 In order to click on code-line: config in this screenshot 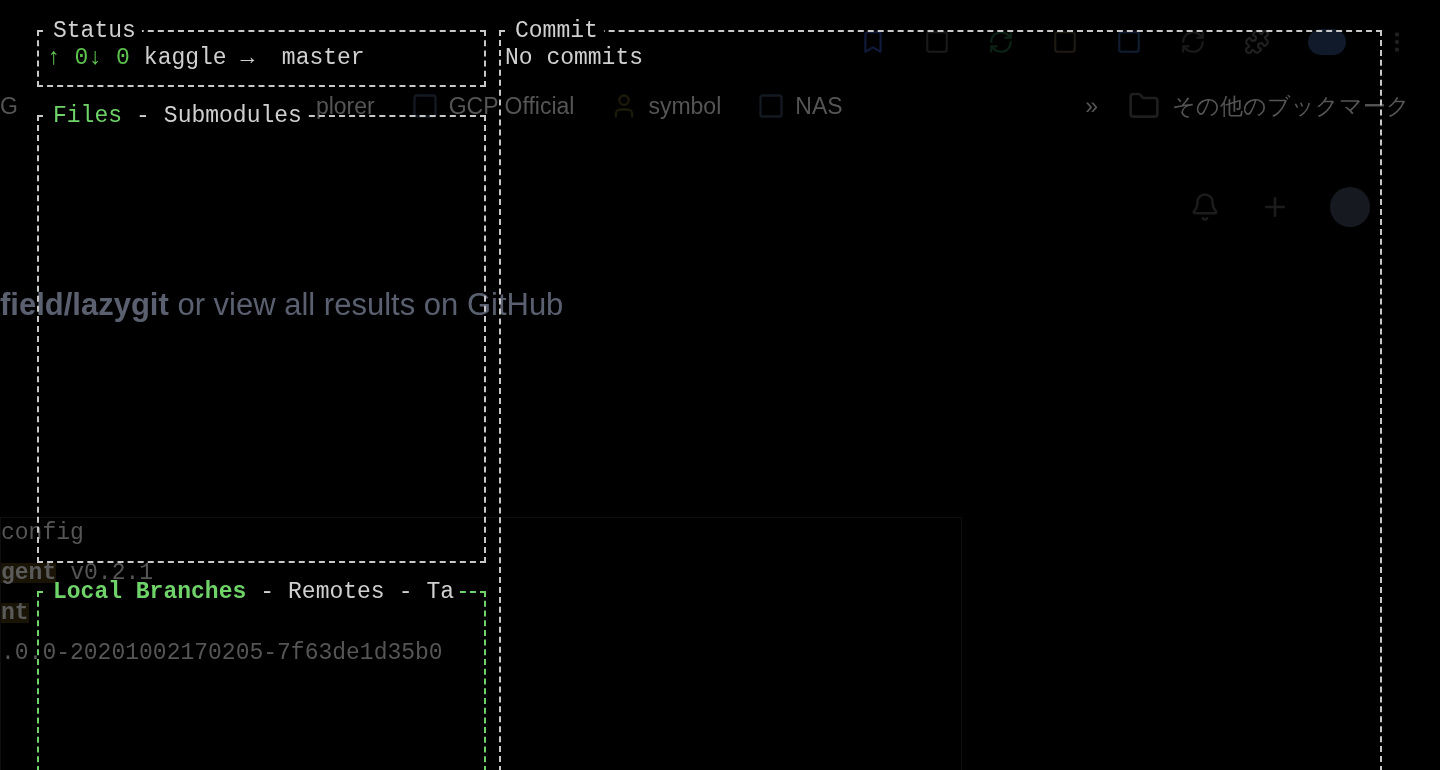, I will do `click(43, 533)`.